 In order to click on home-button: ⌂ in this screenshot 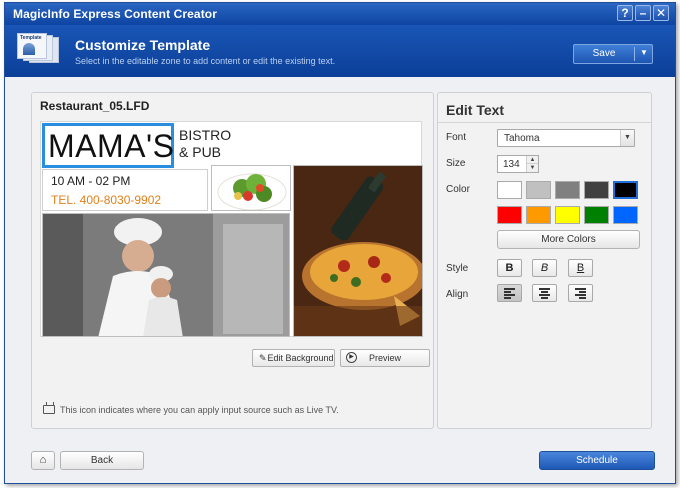, I will do `click(43, 460)`.